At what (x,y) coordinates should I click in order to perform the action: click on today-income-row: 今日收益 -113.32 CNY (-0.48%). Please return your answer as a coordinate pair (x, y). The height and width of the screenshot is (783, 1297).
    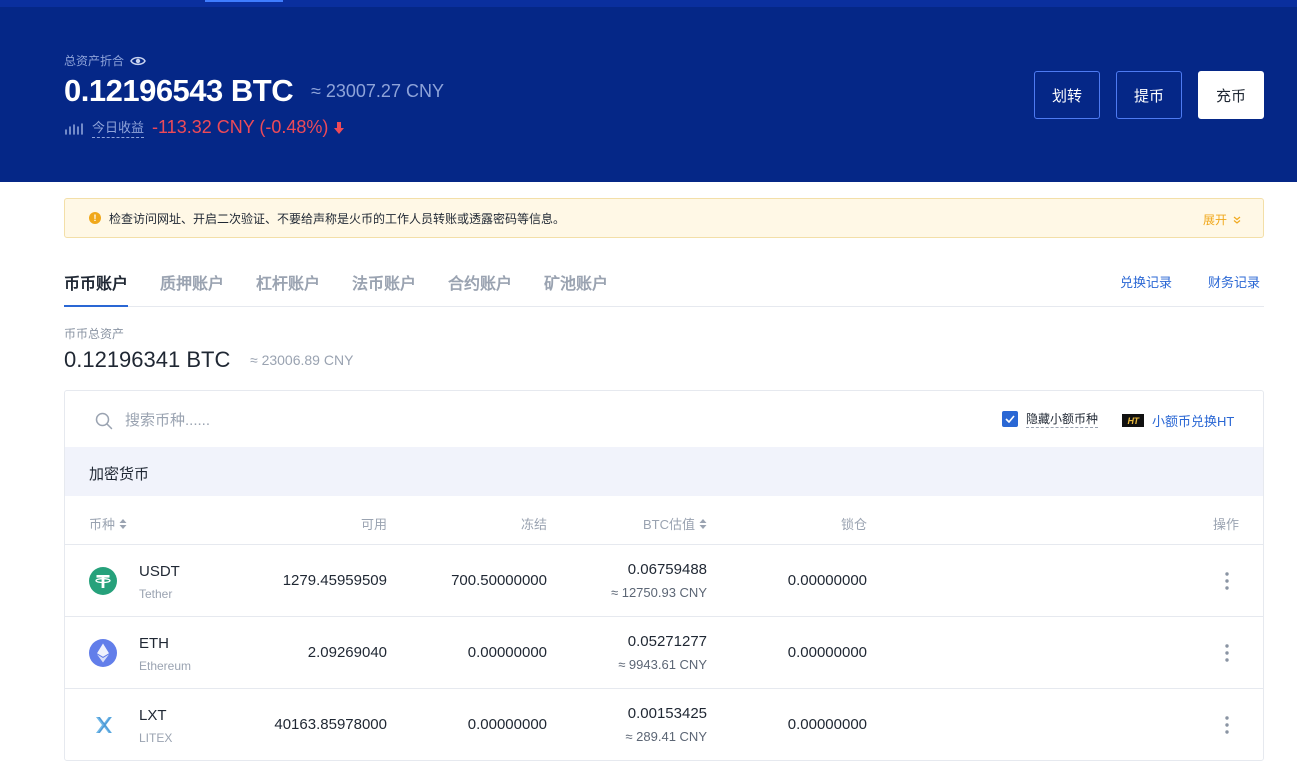
    Looking at the image, I should click on (204, 127).